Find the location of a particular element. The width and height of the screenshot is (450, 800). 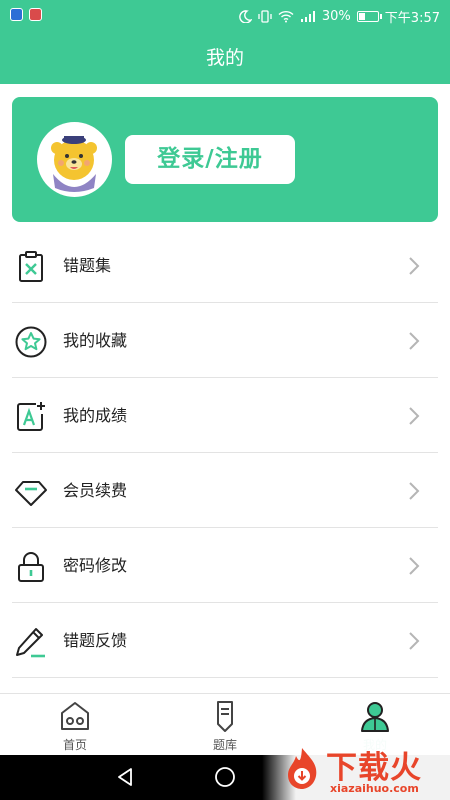

menu-item-label: 我的成绩 is located at coordinates (95, 415).